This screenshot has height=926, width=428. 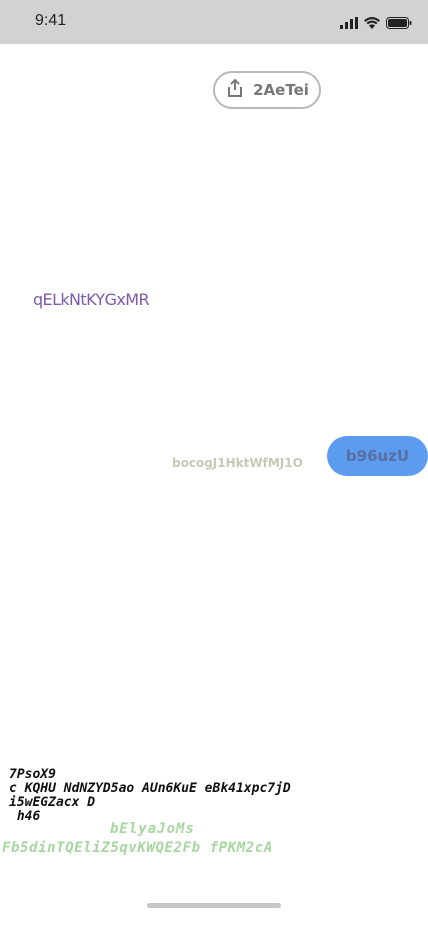 I want to click on home-indicator, so click(x=214, y=905).